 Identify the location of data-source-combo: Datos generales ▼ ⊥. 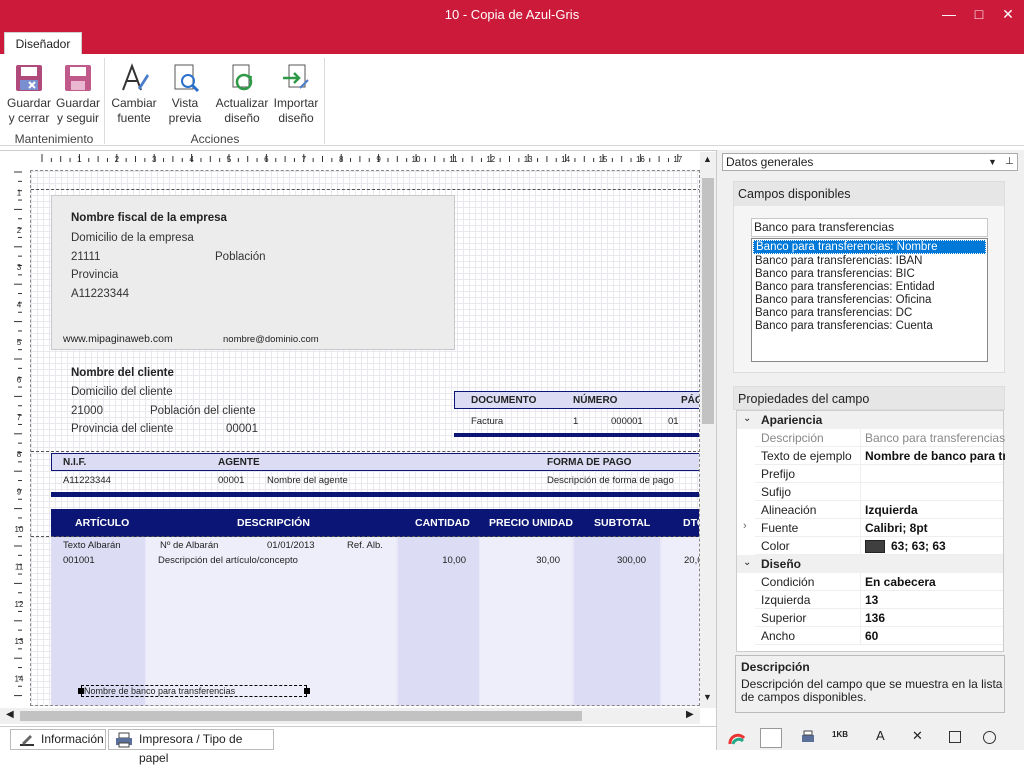
(870, 162).